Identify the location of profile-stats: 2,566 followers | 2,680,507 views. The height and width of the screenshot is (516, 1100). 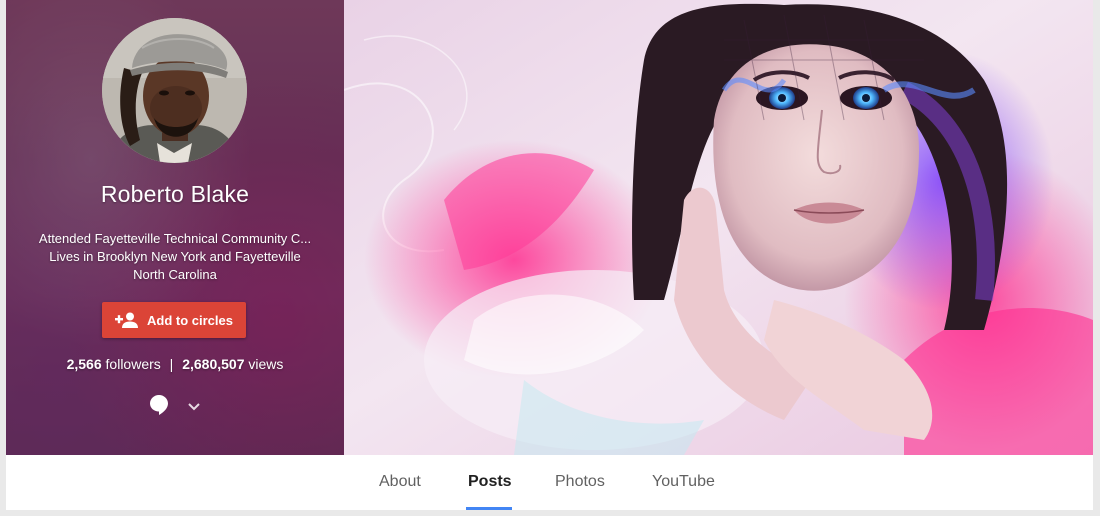
(175, 364).